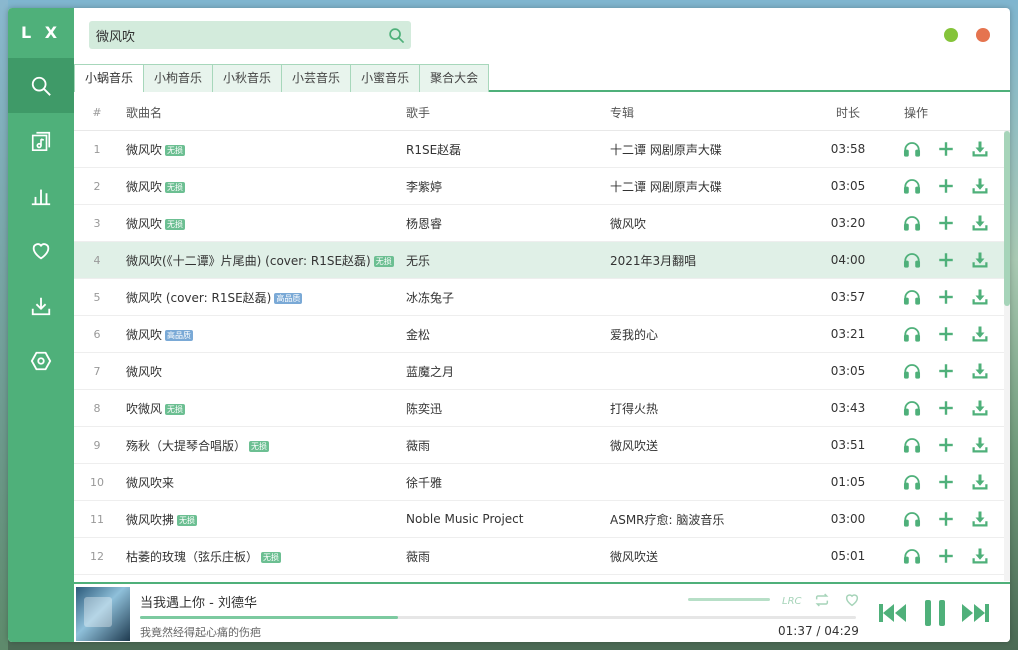  I want to click on song-duration: 03:51, so click(848, 445).